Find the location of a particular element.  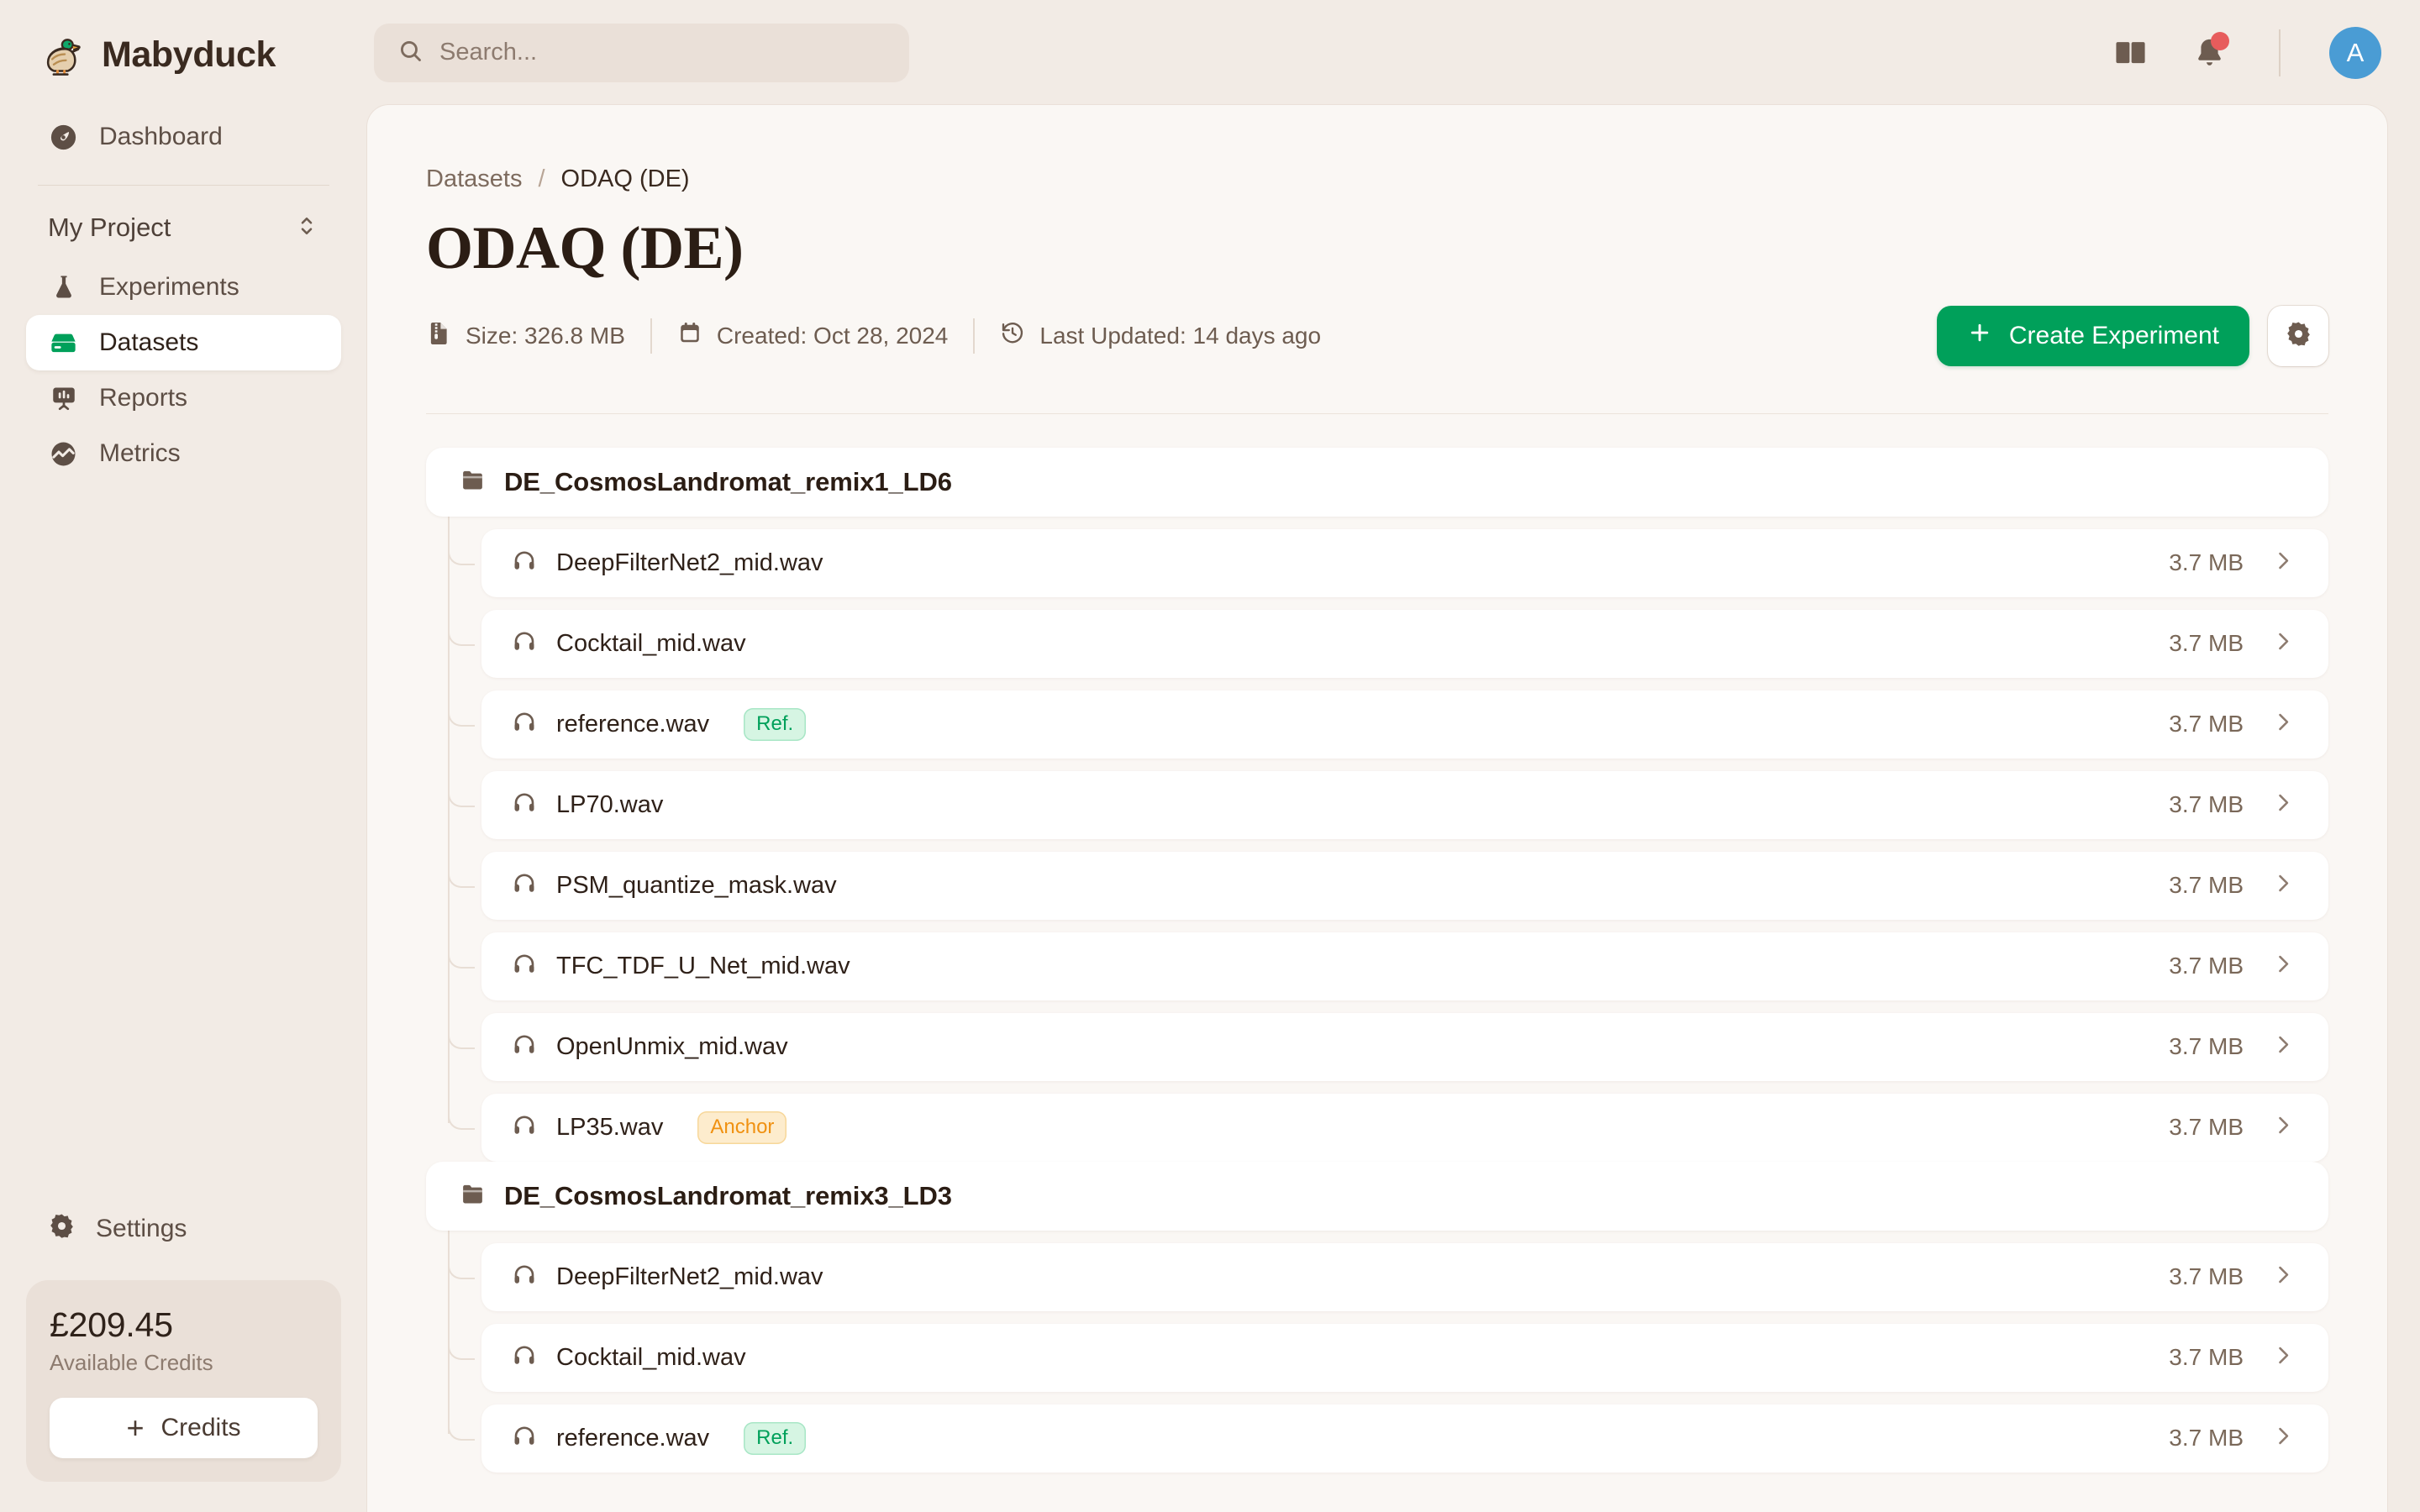

file-row: LP35.wav Anchor 3.7 MB is located at coordinates (1388, 1117).